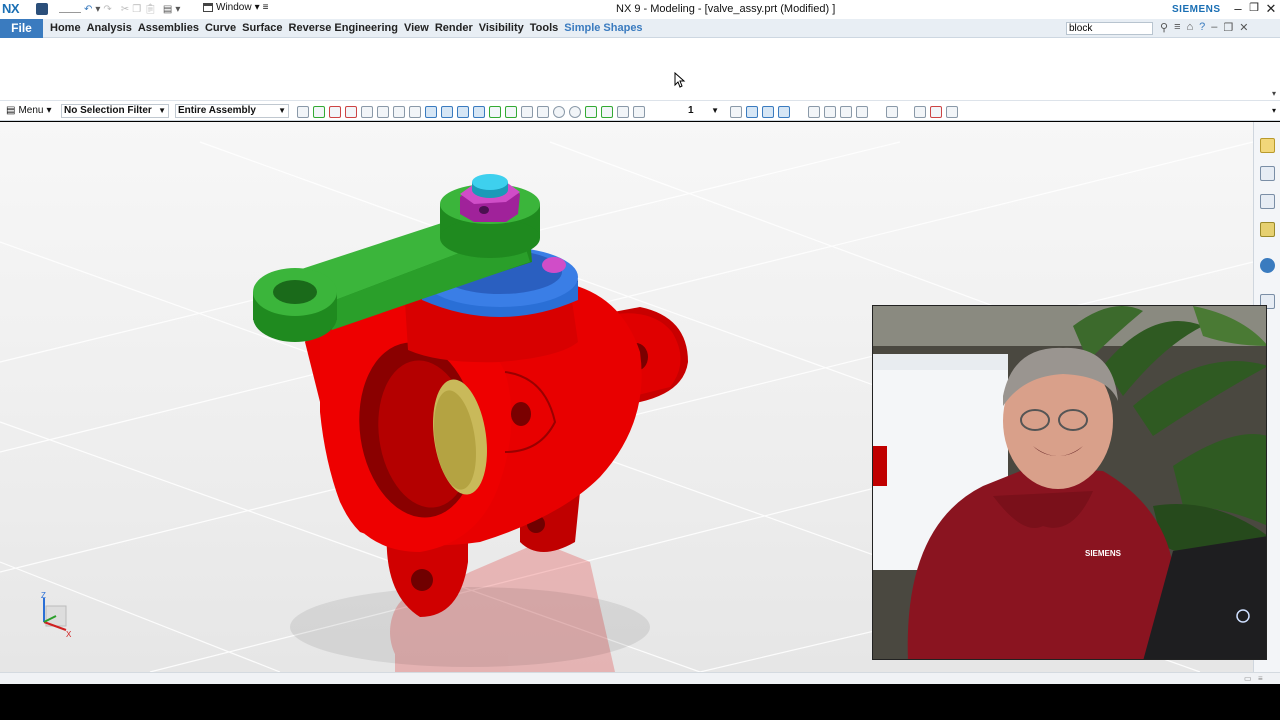 This screenshot has width=1280, height=720. What do you see at coordinates (262, 28) in the screenshot?
I see `tab-surface: Surface` at bounding box center [262, 28].